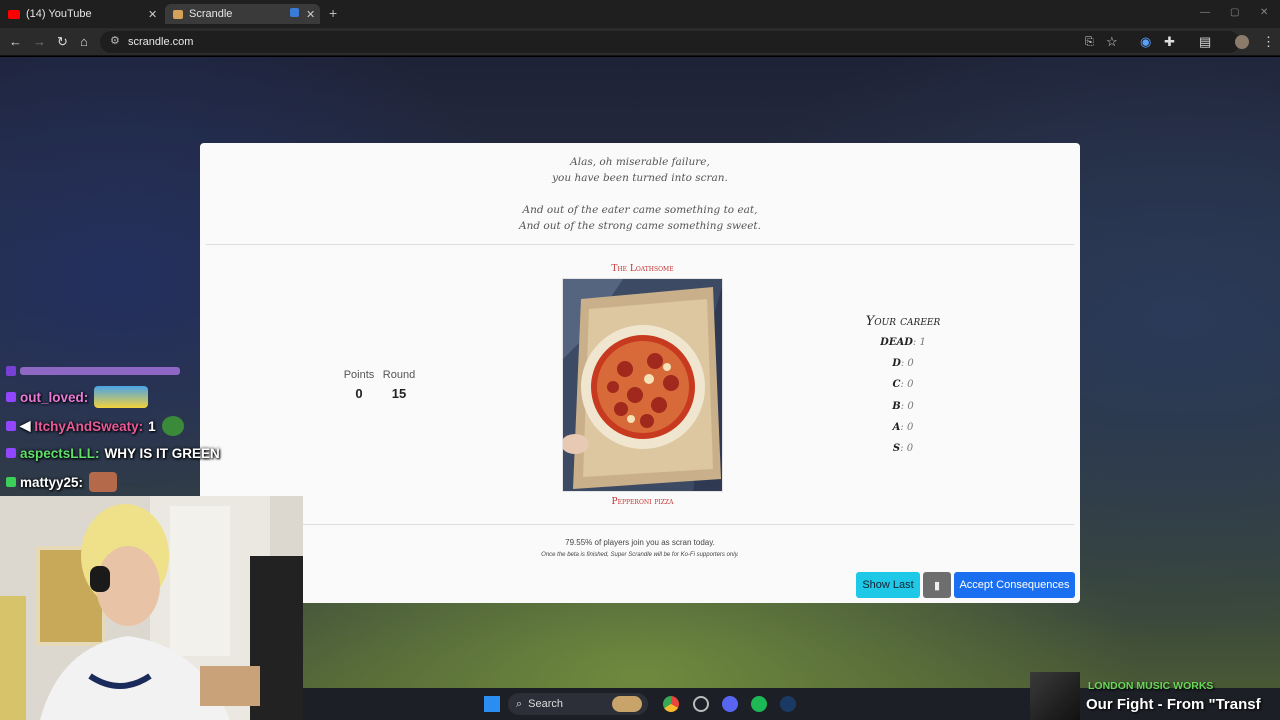 Image resolution: width=1280 pixels, height=720 pixels. I want to click on app-circle-icon, so click(701, 704).